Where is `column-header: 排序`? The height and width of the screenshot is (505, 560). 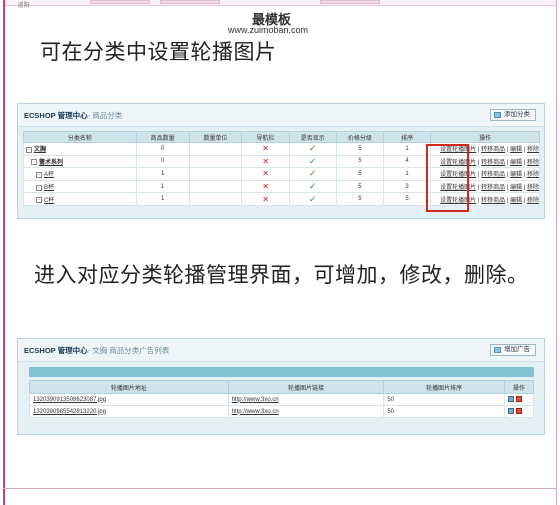 column-header: 排序 is located at coordinates (407, 137).